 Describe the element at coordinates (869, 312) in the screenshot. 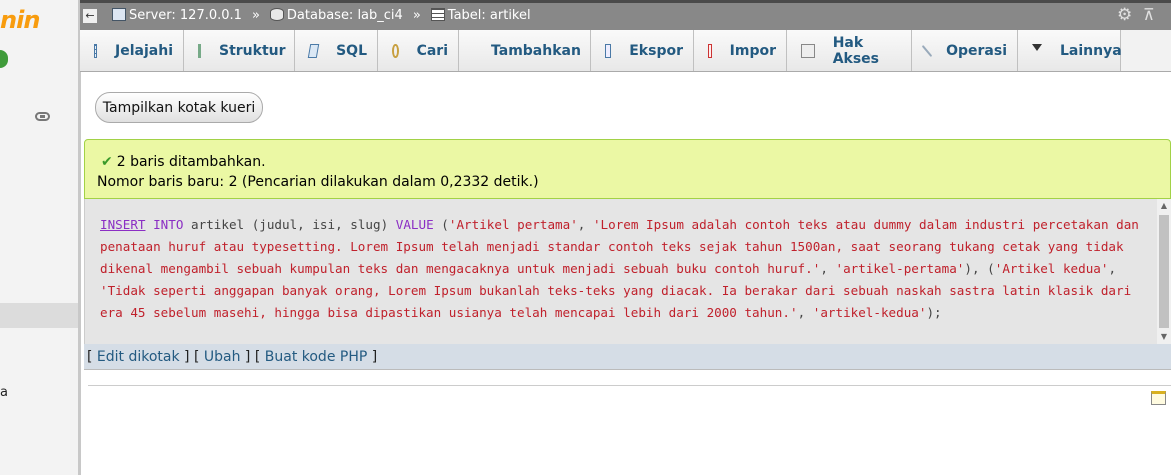

I see `sql-string-slug-2: 'artikel-kedua'` at that location.